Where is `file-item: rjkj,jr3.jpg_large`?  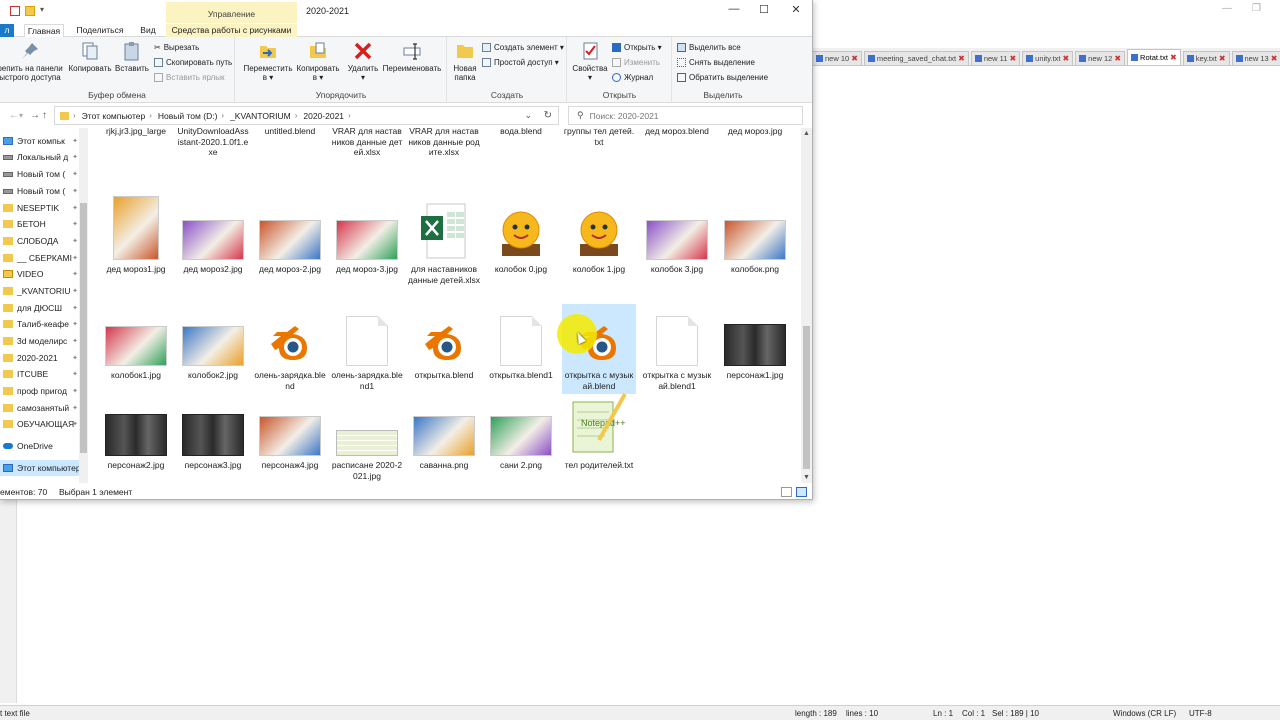 file-item: rjkj,jr3.jpg_large is located at coordinates (136, 154).